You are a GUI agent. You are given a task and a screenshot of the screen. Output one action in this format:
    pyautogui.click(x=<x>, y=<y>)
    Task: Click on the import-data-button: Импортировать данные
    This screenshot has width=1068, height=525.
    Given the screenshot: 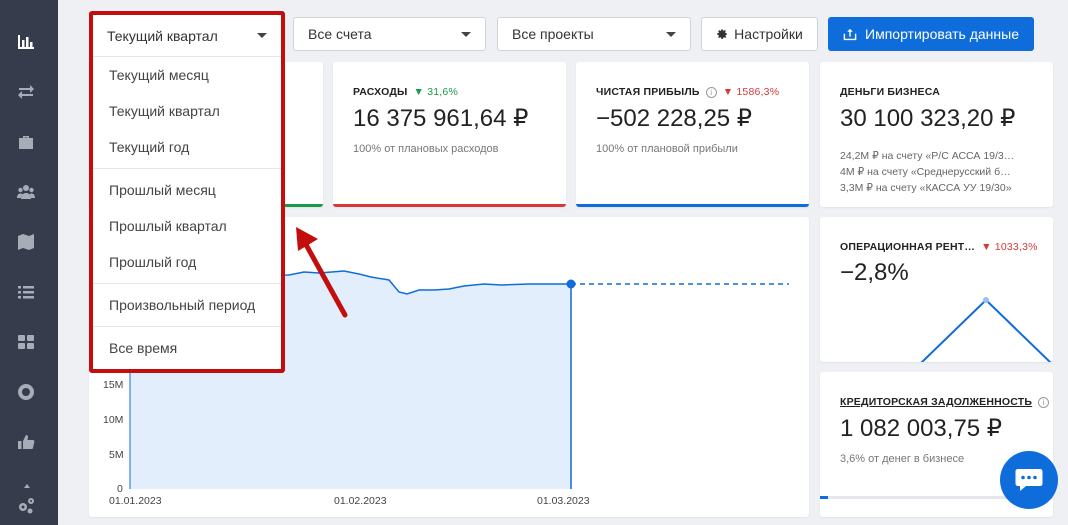 What is the action you would take?
    pyautogui.click(x=931, y=34)
    